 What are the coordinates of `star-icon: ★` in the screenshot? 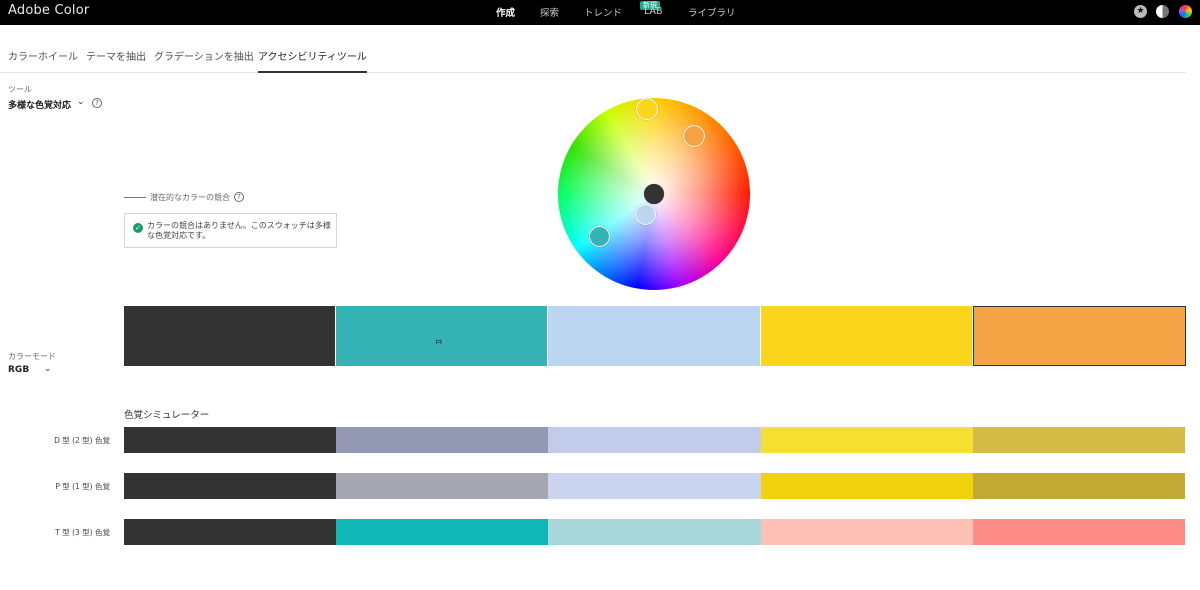 It's located at (1140, 11).